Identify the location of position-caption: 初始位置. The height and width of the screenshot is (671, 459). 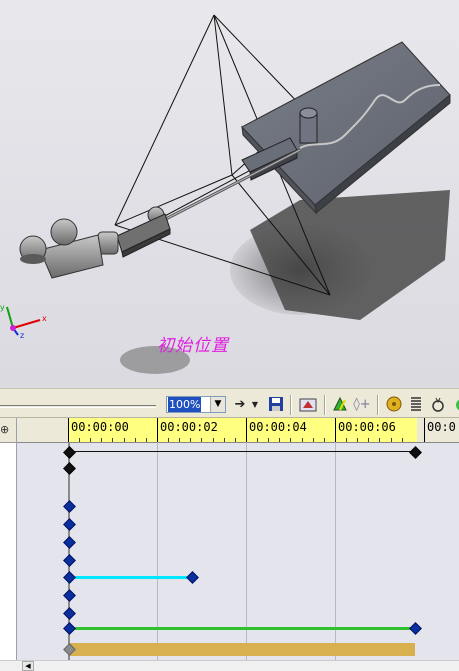
(193, 346).